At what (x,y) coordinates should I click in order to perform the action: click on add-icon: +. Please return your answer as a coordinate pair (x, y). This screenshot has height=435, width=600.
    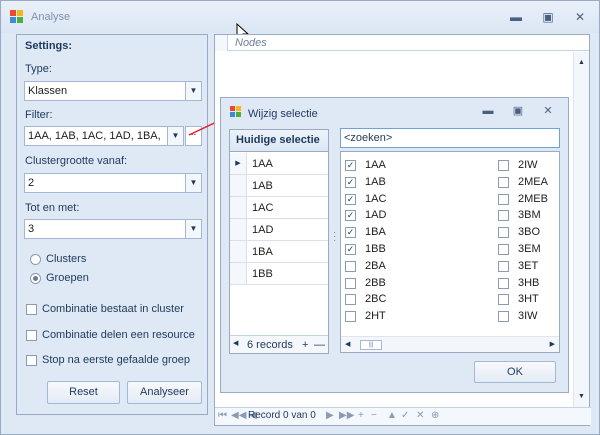
    Looking at the image, I should click on (305, 345).